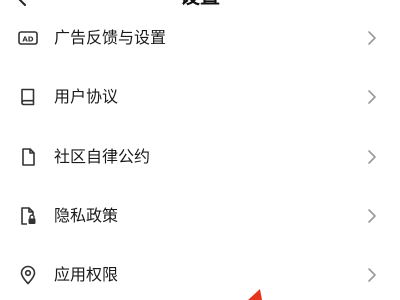 This screenshot has height=300, width=400. I want to click on location-pin-icon, so click(28, 275).